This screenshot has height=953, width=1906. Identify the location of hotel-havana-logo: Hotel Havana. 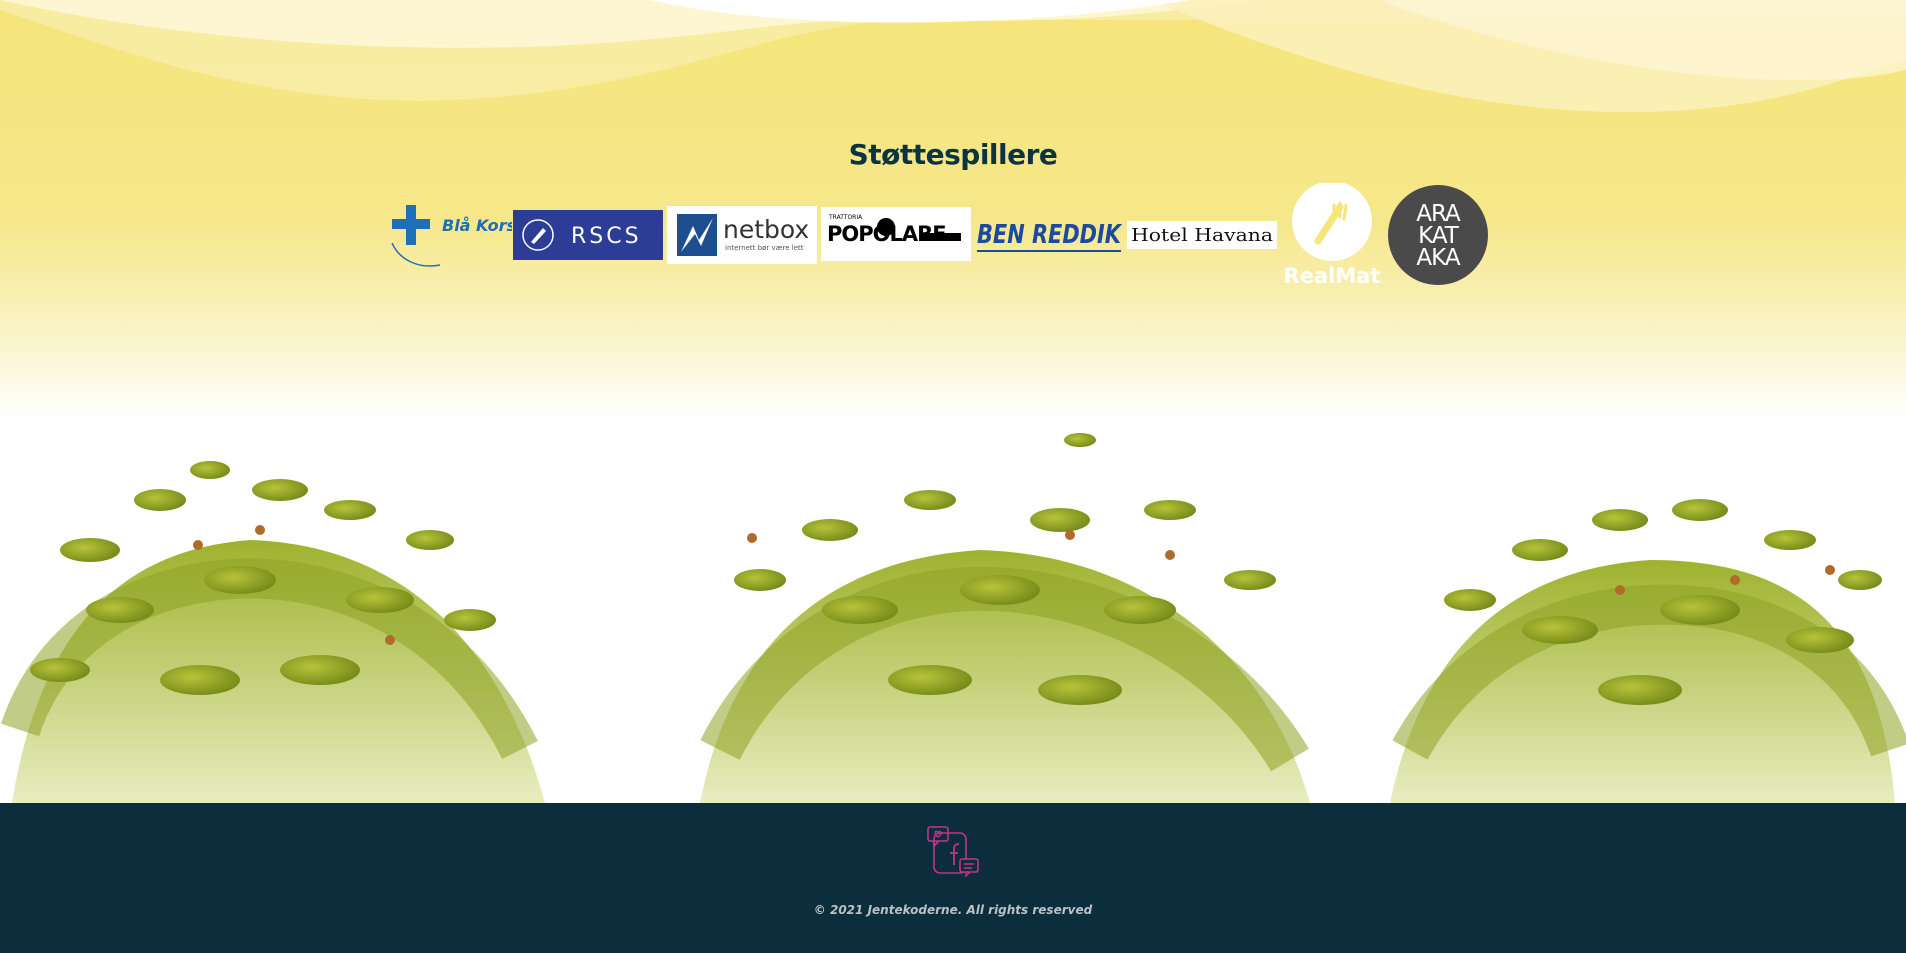
(1202, 235).